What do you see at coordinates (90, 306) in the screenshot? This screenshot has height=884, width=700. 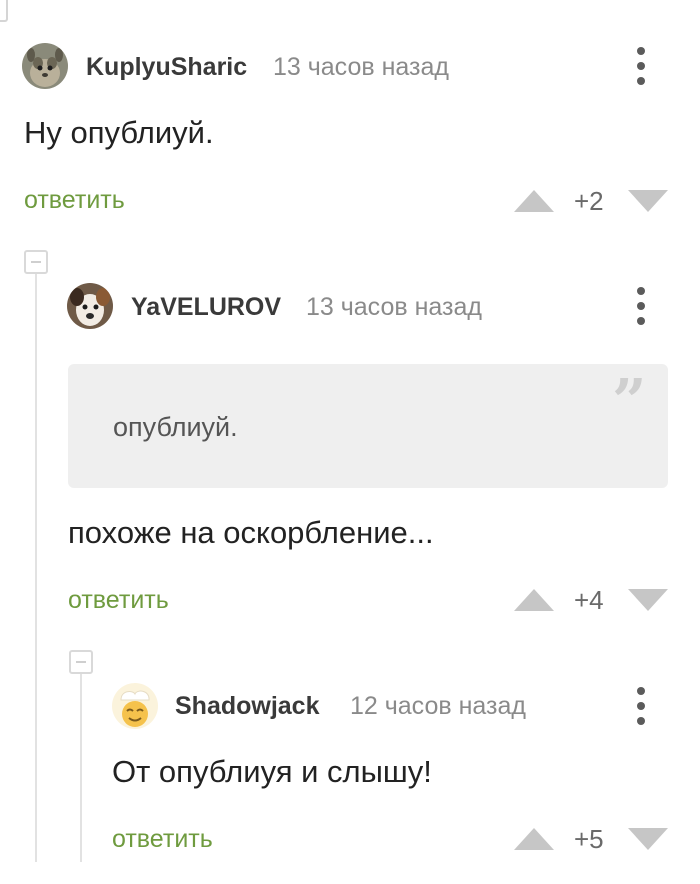 I see `dog-avatar` at bounding box center [90, 306].